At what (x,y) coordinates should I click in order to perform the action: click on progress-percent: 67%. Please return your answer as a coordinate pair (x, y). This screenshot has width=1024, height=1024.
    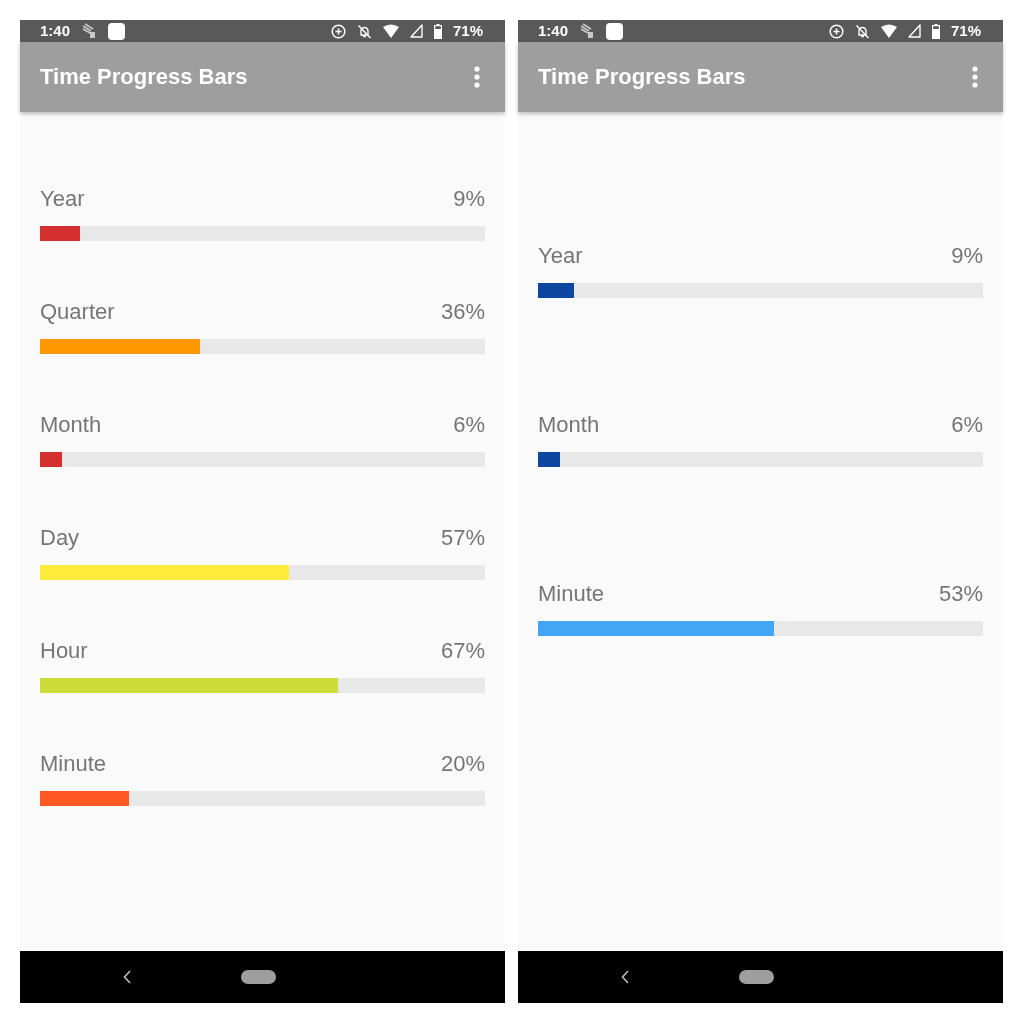
    Looking at the image, I should click on (462, 651).